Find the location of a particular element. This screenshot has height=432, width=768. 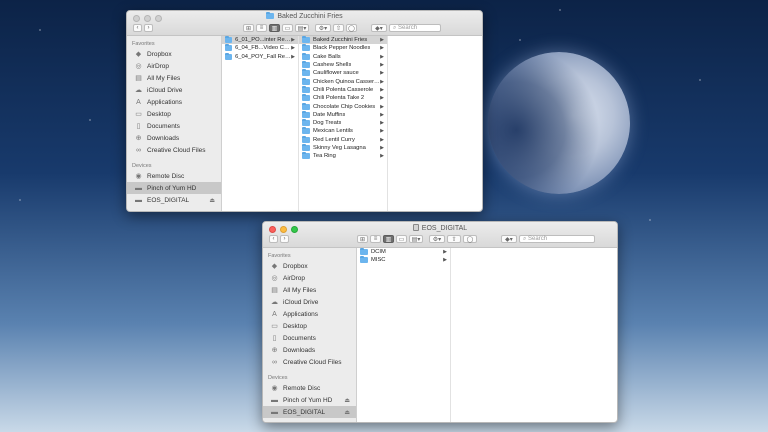

folder-row: DCIM ▶ is located at coordinates (403, 252).